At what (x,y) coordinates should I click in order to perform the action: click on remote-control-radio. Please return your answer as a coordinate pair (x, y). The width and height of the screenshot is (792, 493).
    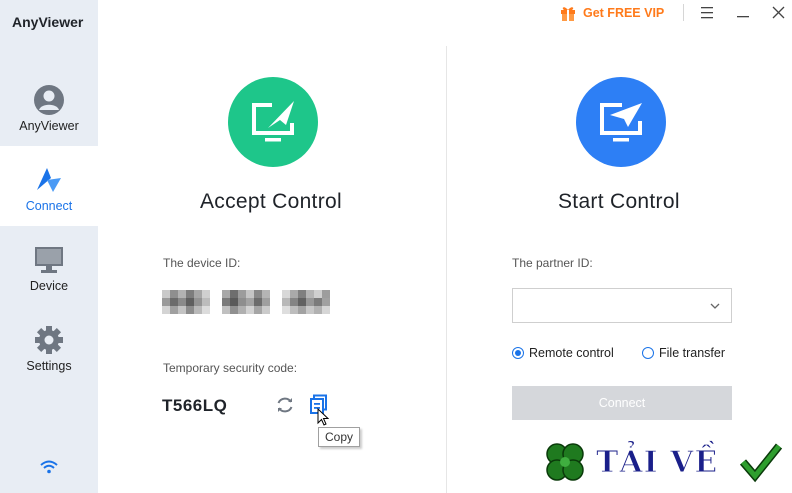
    Looking at the image, I should click on (518, 353).